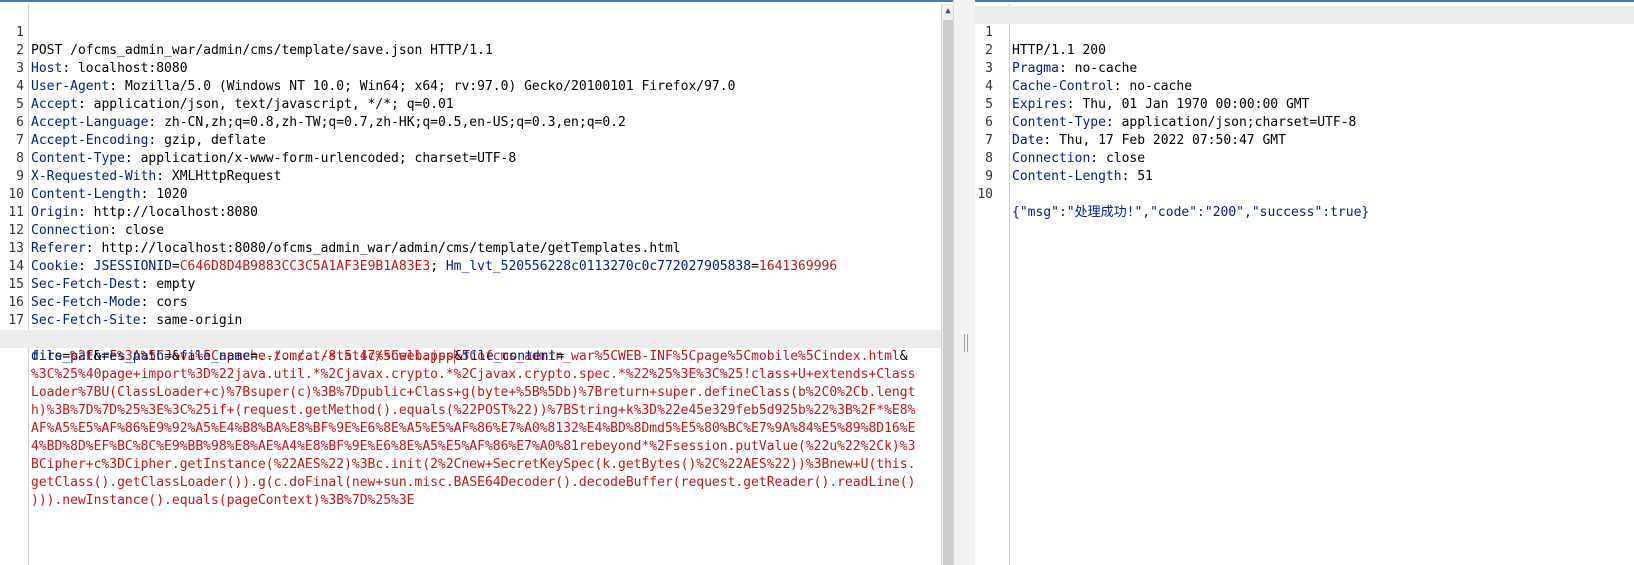 The width and height of the screenshot is (1634, 565). I want to click on response-line-9: 9, so click(1304, 167).